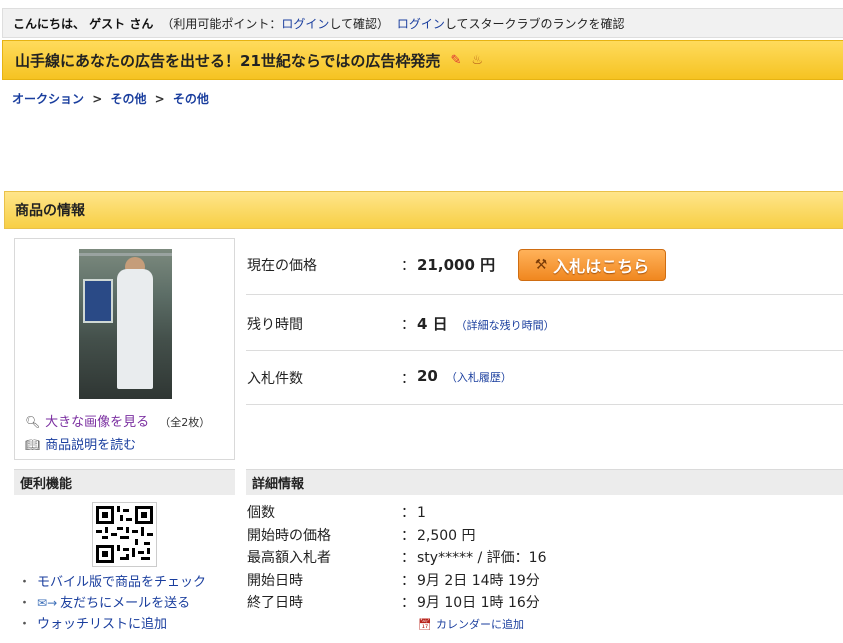  Describe the element at coordinates (46, 484) in the screenshot. I see `tools-title: 便利機能` at that location.